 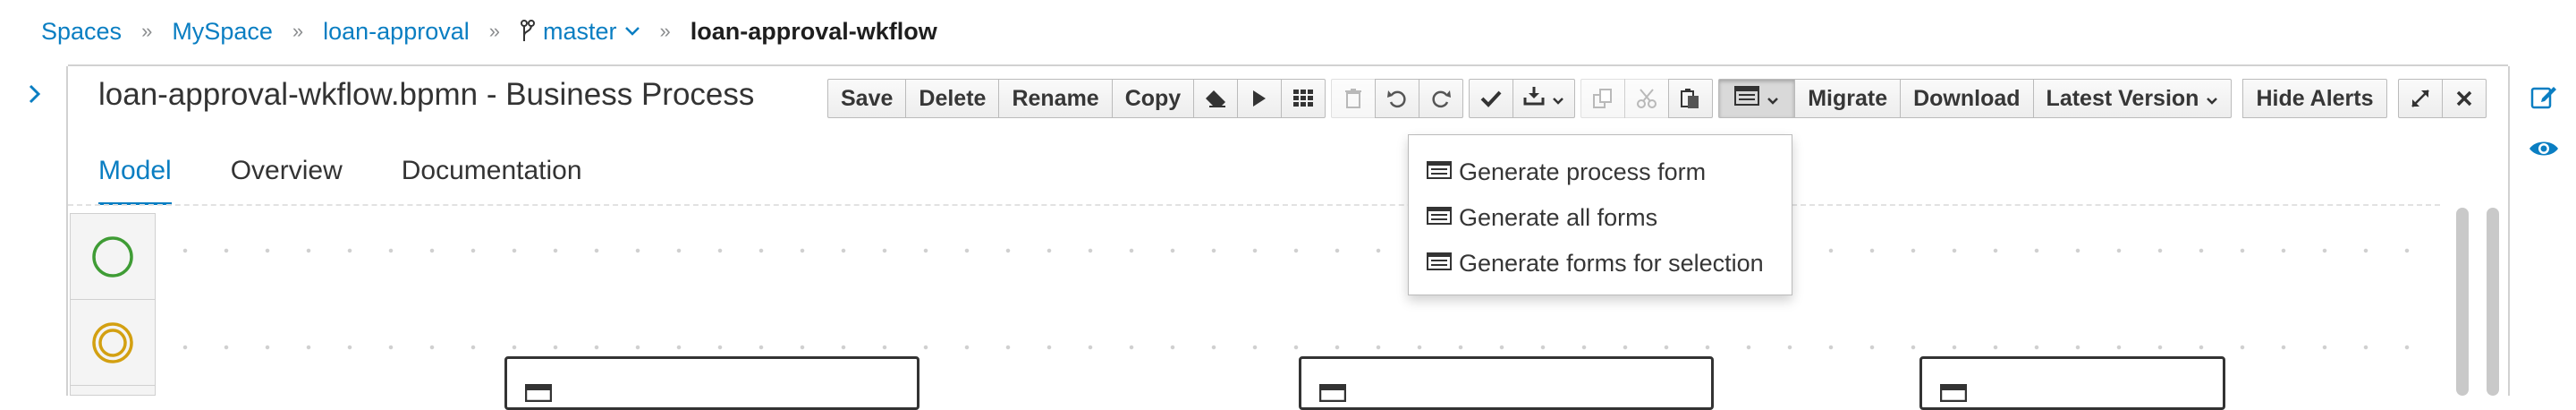 I want to click on download-dropdown-button, so click(x=1544, y=99).